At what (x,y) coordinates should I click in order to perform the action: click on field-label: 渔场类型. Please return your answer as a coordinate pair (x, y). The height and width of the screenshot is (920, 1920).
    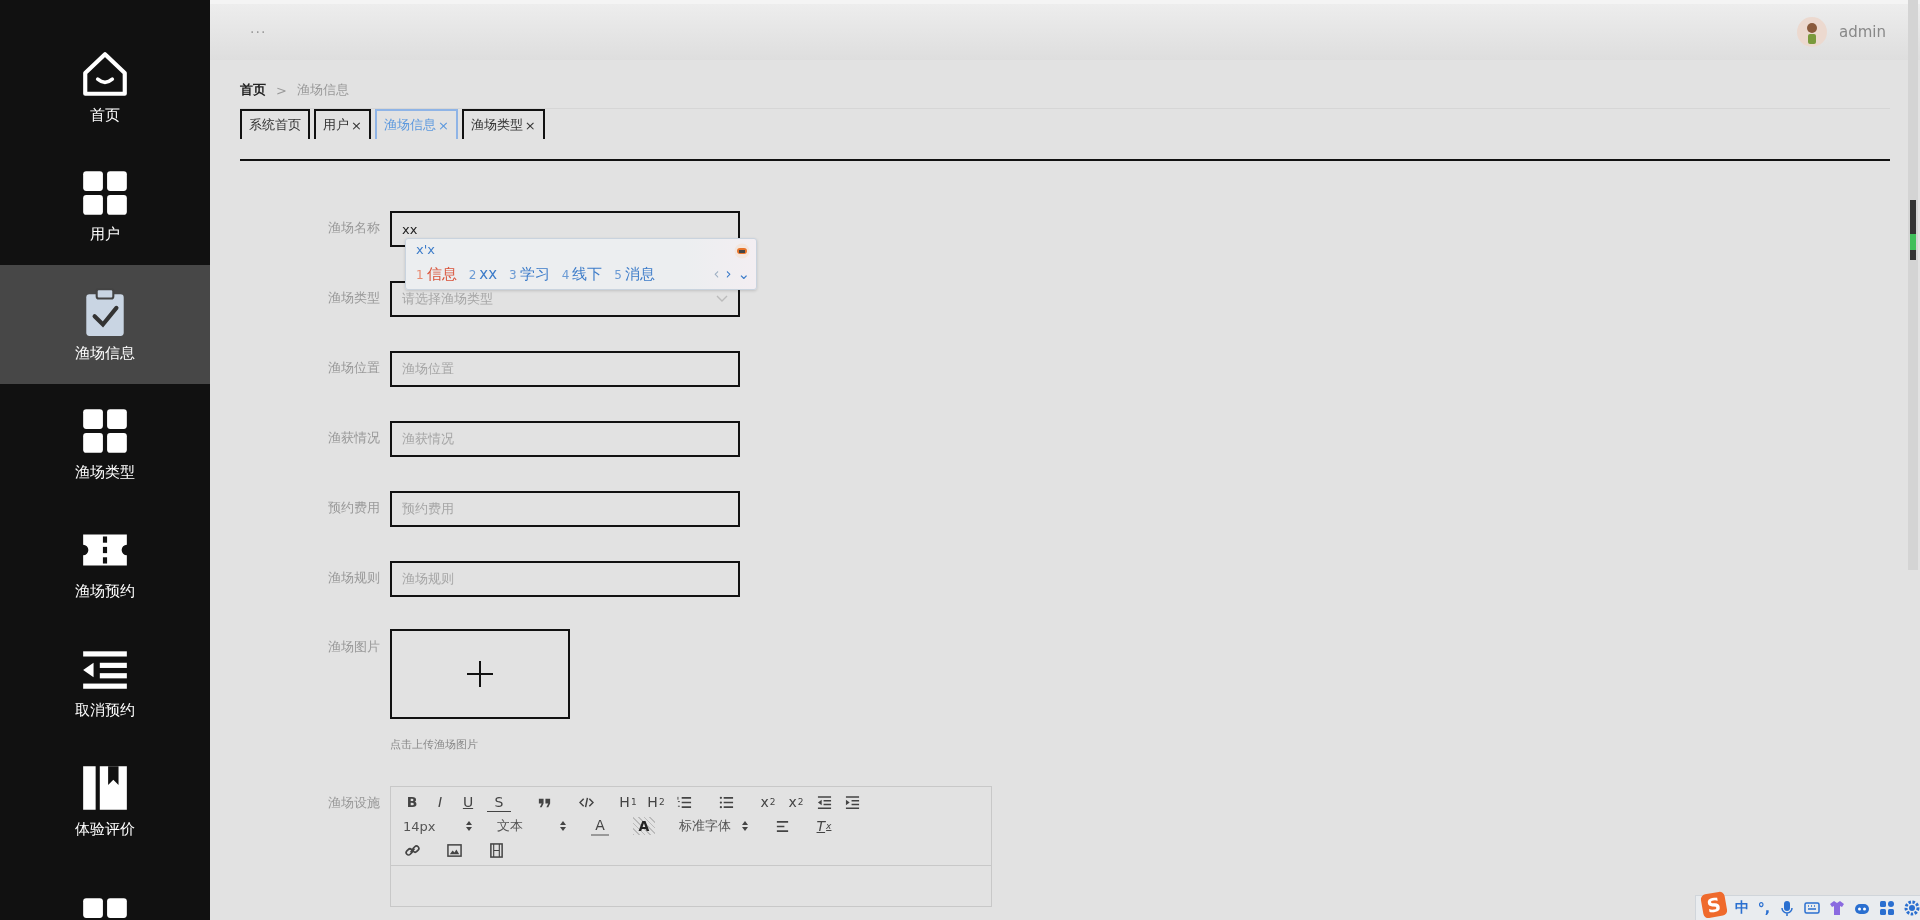
    Looking at the image, I should click on (353, 298).